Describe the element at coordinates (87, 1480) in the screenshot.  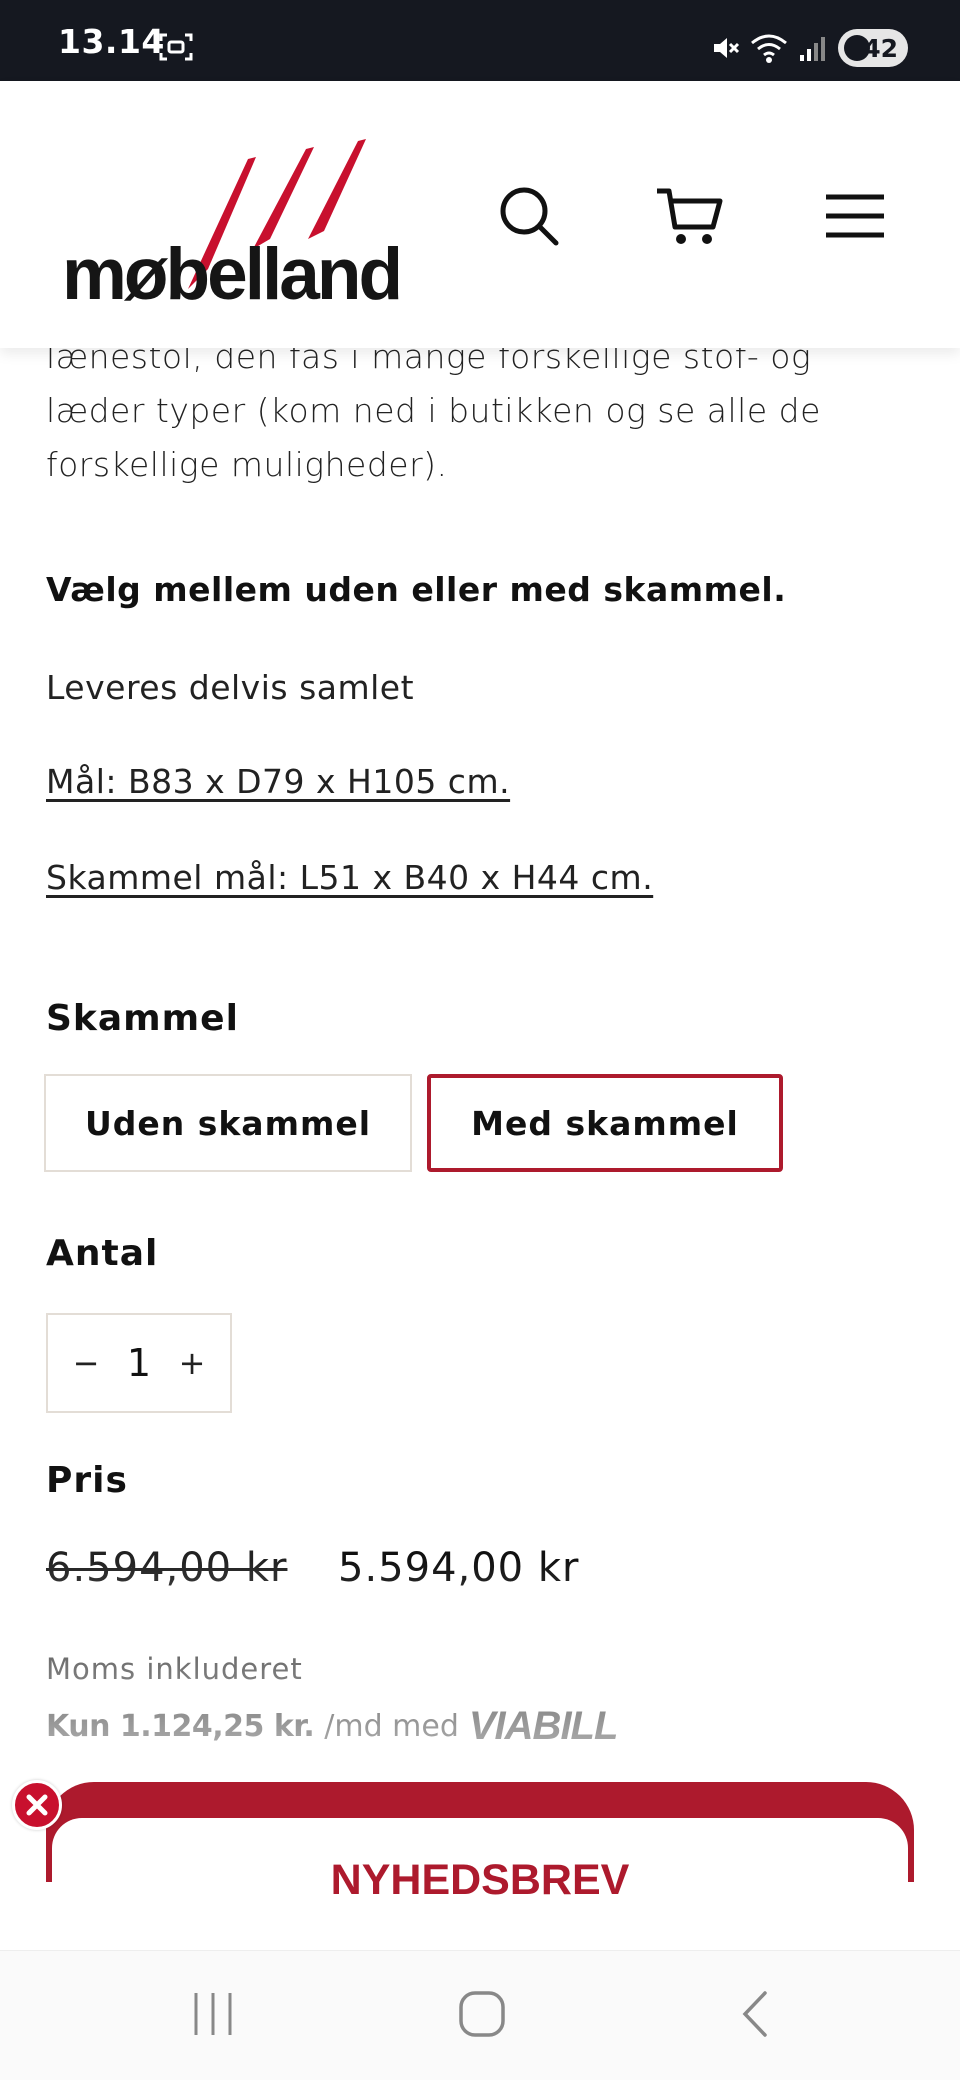
I see `price-label: Pris` at that location.